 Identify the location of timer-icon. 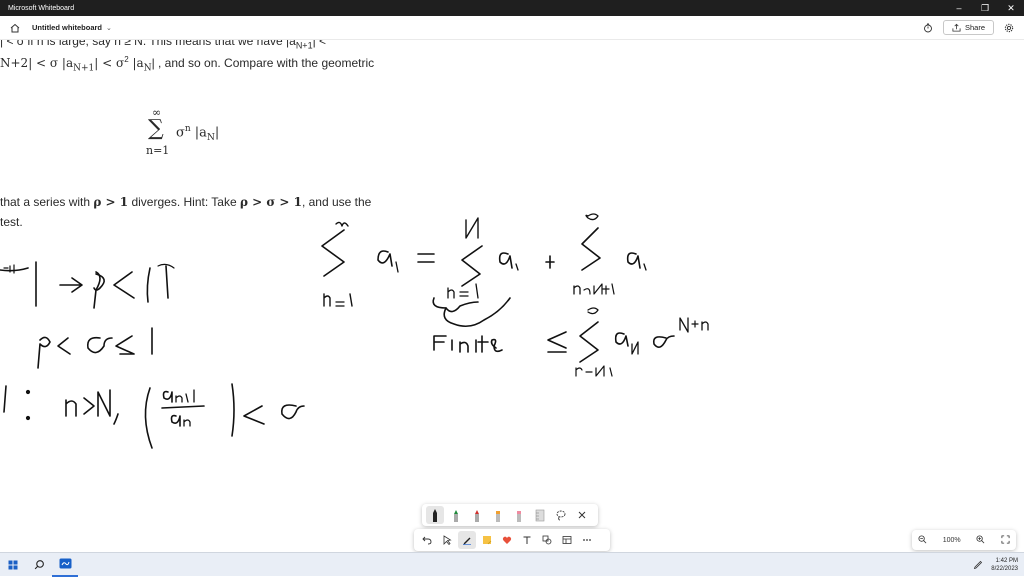
(928, 28).